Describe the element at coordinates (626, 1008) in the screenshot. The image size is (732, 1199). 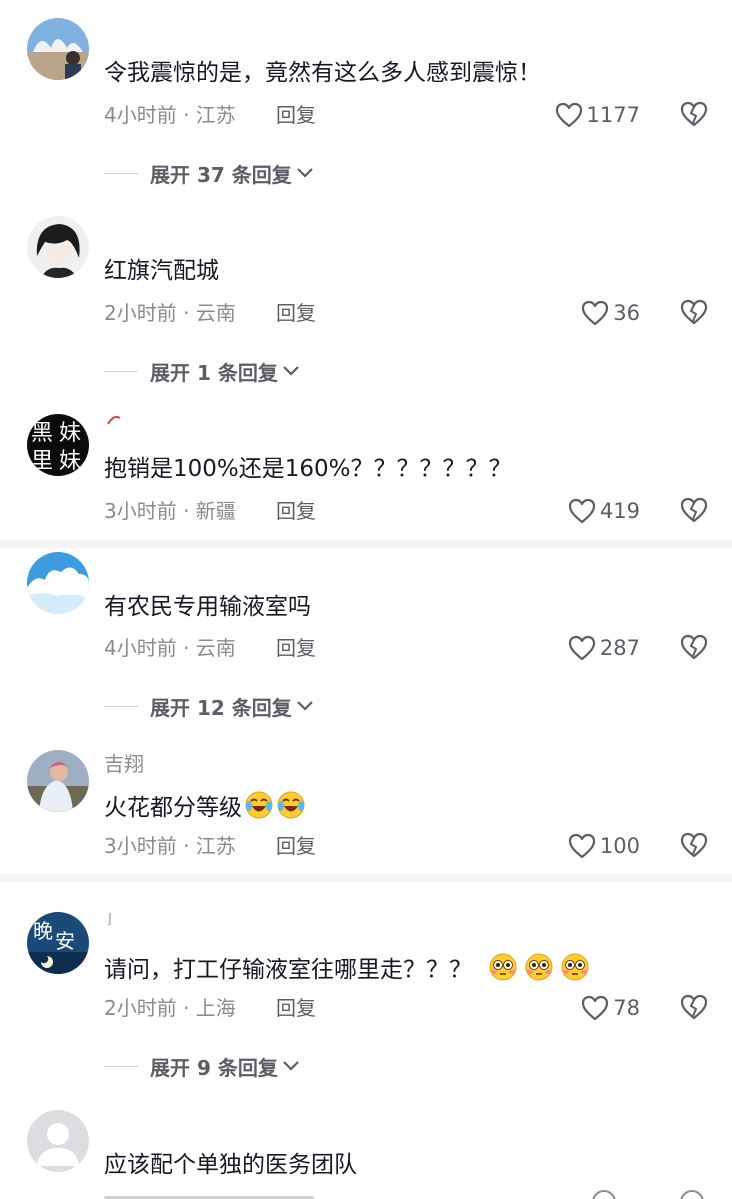
I see `like-count: 78` at that location.